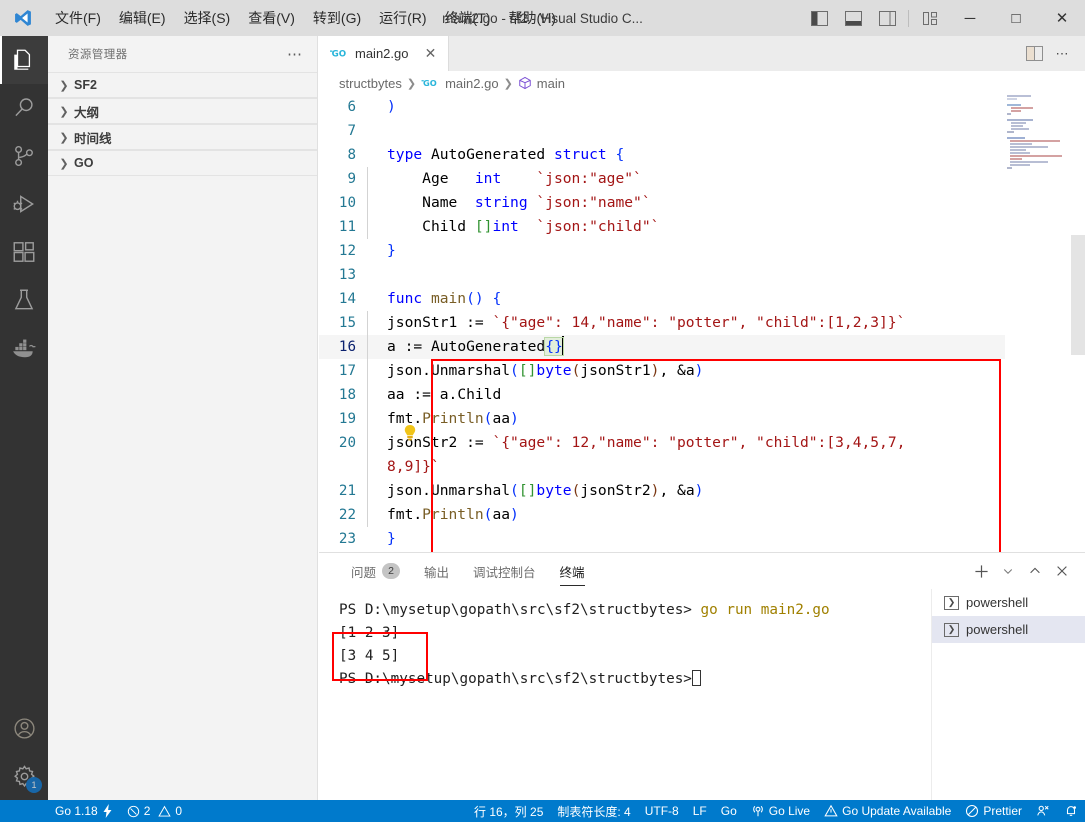 This screenshot has width=1085, height=822. What do you see at coordinates (930, 18) in the screenshot?
I see `customize-layout-icon` at bounding box center [930, 18].